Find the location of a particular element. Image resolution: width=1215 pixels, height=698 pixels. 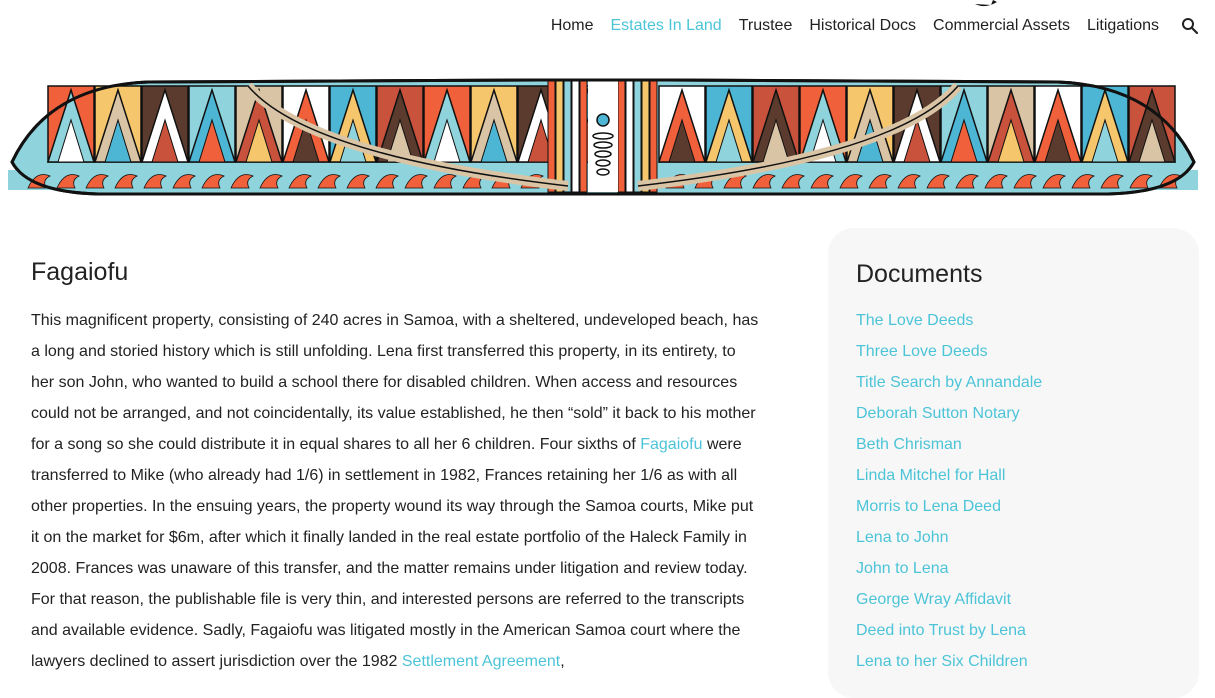

document-link: Beth Chrisman is located at coordinates (949, 444).